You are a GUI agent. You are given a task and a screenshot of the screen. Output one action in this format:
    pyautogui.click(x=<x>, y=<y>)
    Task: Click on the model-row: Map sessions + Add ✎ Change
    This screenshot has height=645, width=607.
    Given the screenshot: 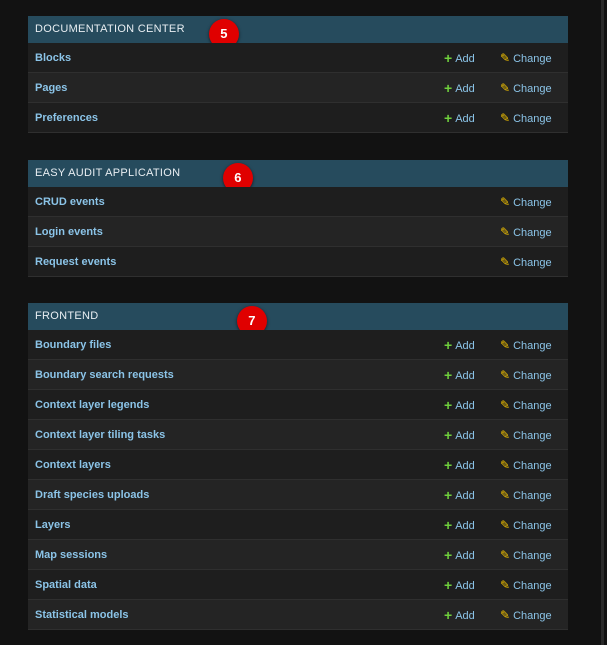 What is the action you would take?
    pyautogui.click(x=298, y=555)
    